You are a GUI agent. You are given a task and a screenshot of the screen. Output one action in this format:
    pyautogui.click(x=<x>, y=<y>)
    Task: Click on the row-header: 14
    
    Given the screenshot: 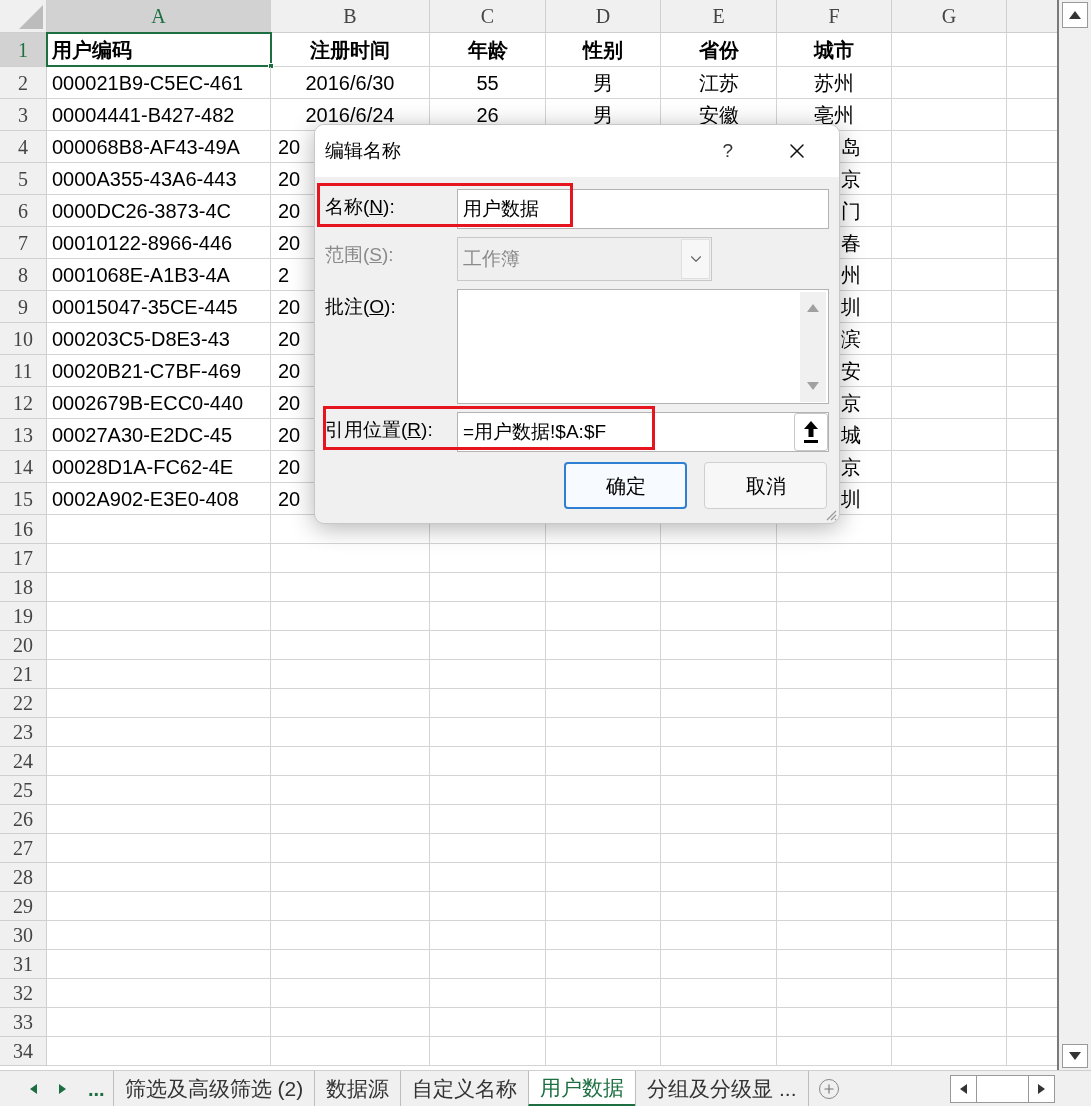 What is the action you would take?
    pyautogui.click(x=23, y=467)
    